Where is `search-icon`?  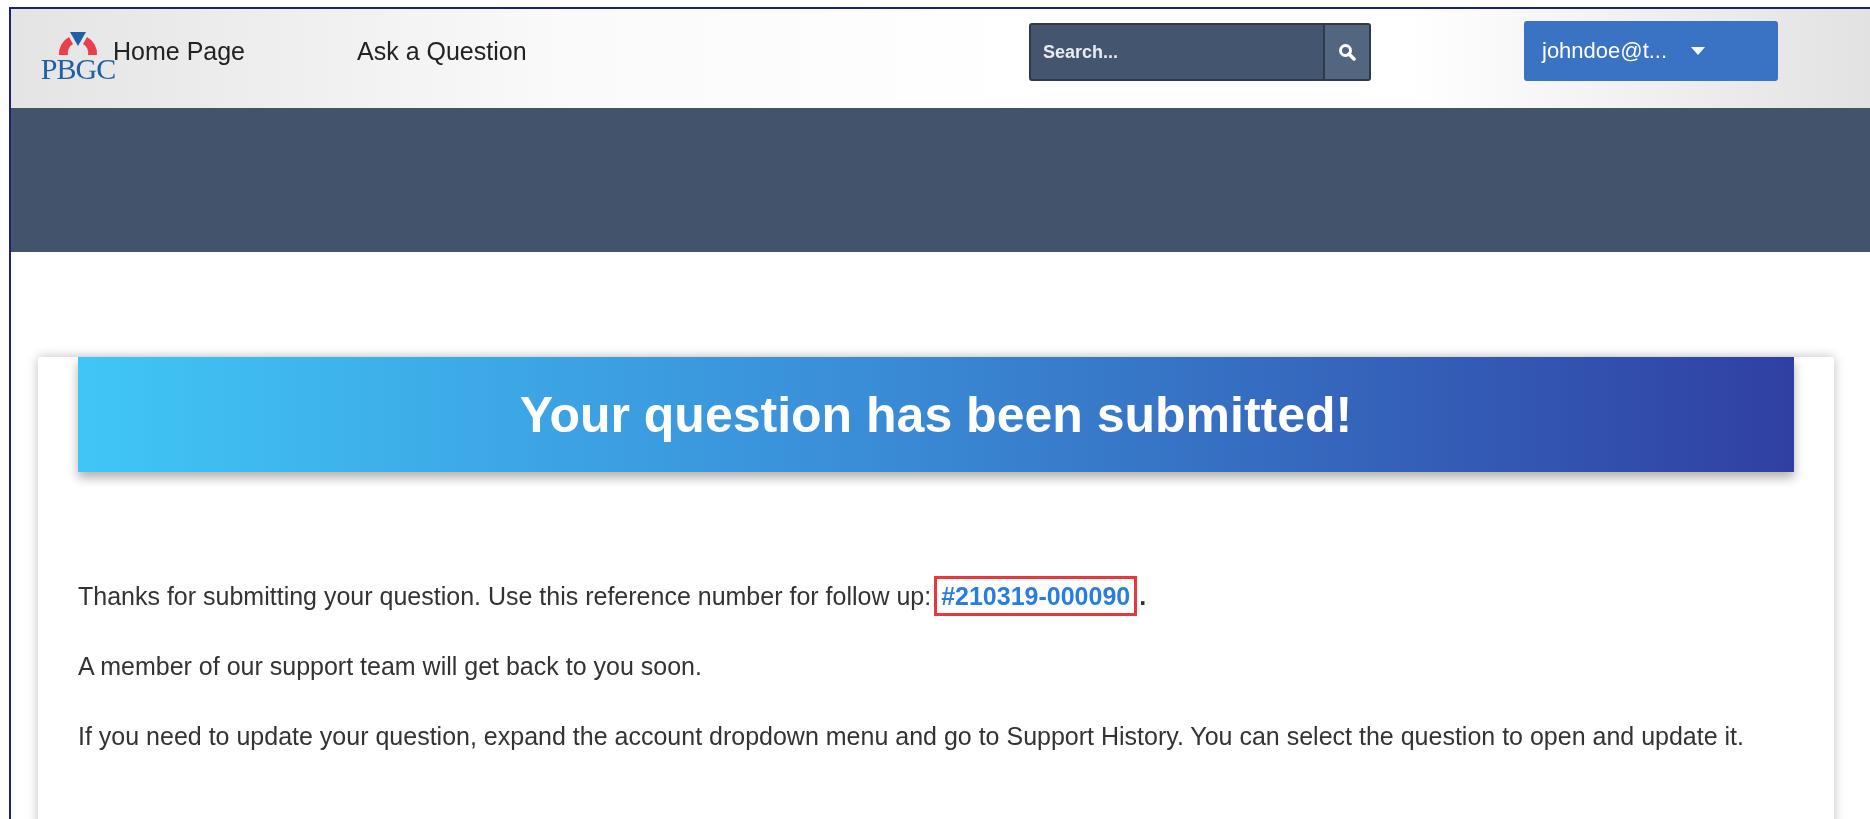
search-icon is located at coordinates (1347, 52).